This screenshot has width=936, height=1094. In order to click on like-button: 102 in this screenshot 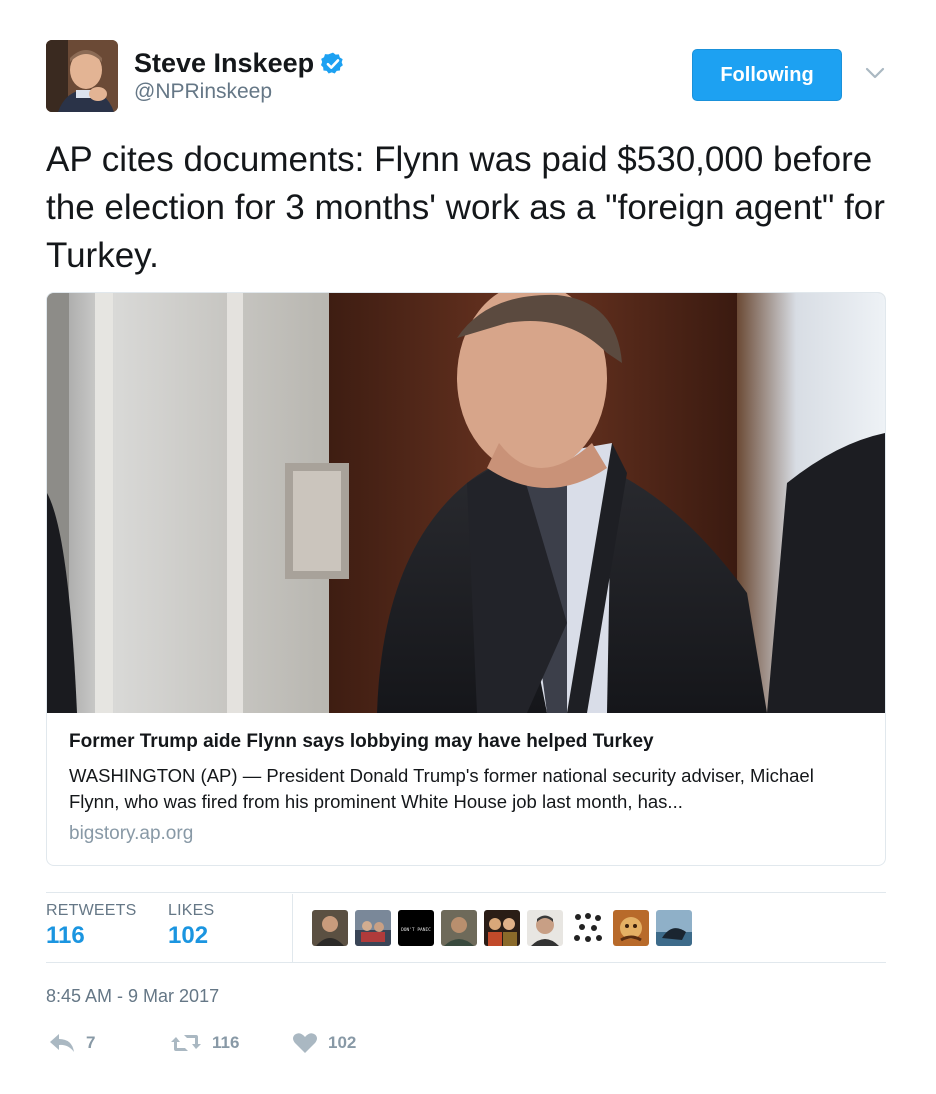, I will do `click(324, 1043)`.